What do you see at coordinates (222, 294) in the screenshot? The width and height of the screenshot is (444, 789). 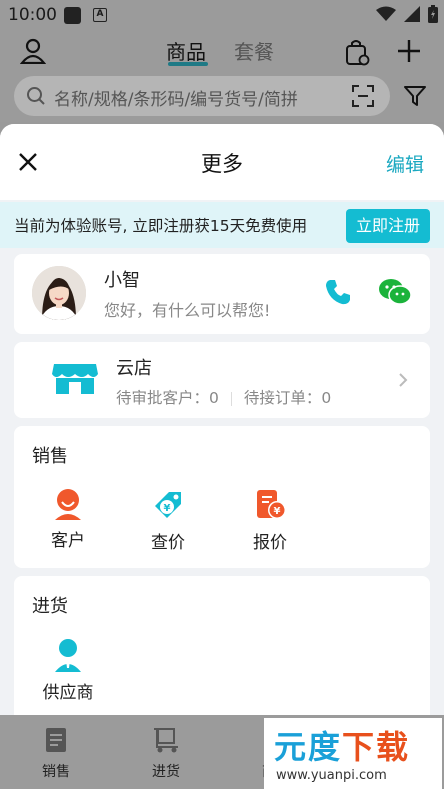 I see `assistant-card: 小智 您好，有什么可以帮您!` at bounding box center [222, 294].